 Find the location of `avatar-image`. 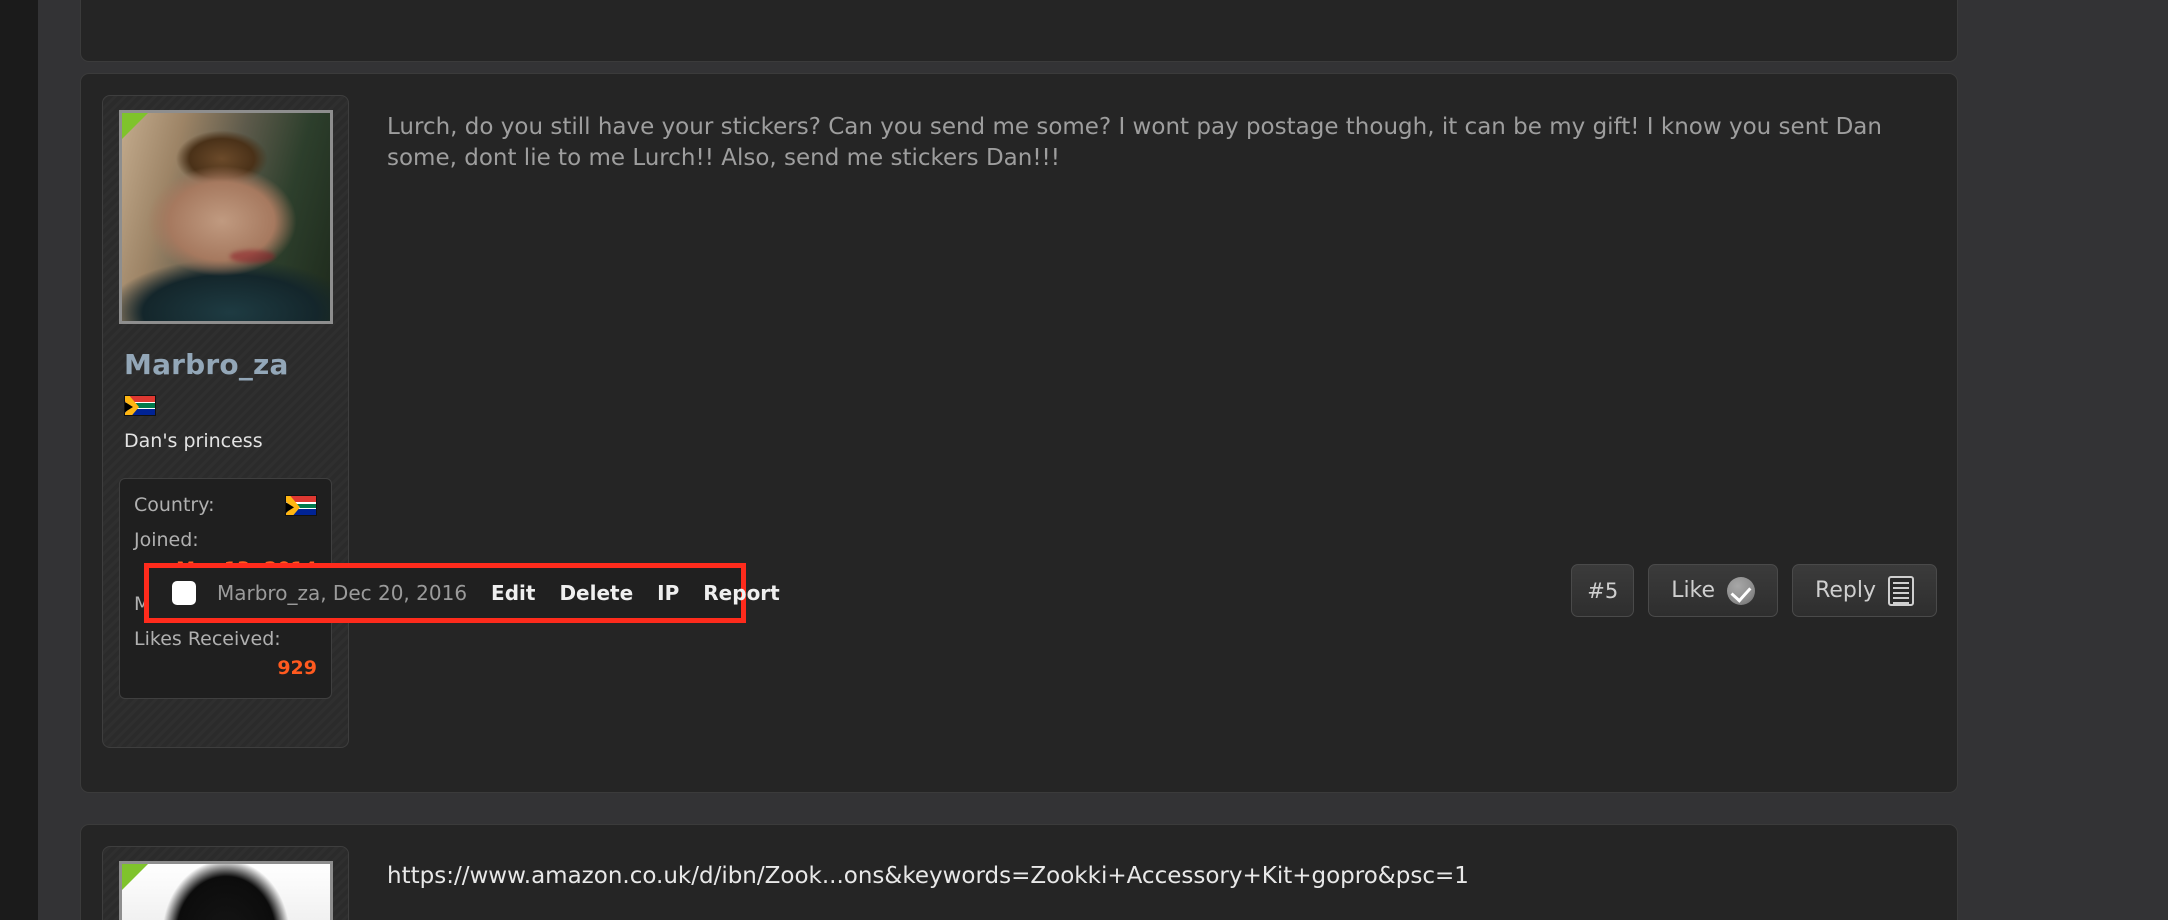

avatar-image is located at coordinates (225, 217).